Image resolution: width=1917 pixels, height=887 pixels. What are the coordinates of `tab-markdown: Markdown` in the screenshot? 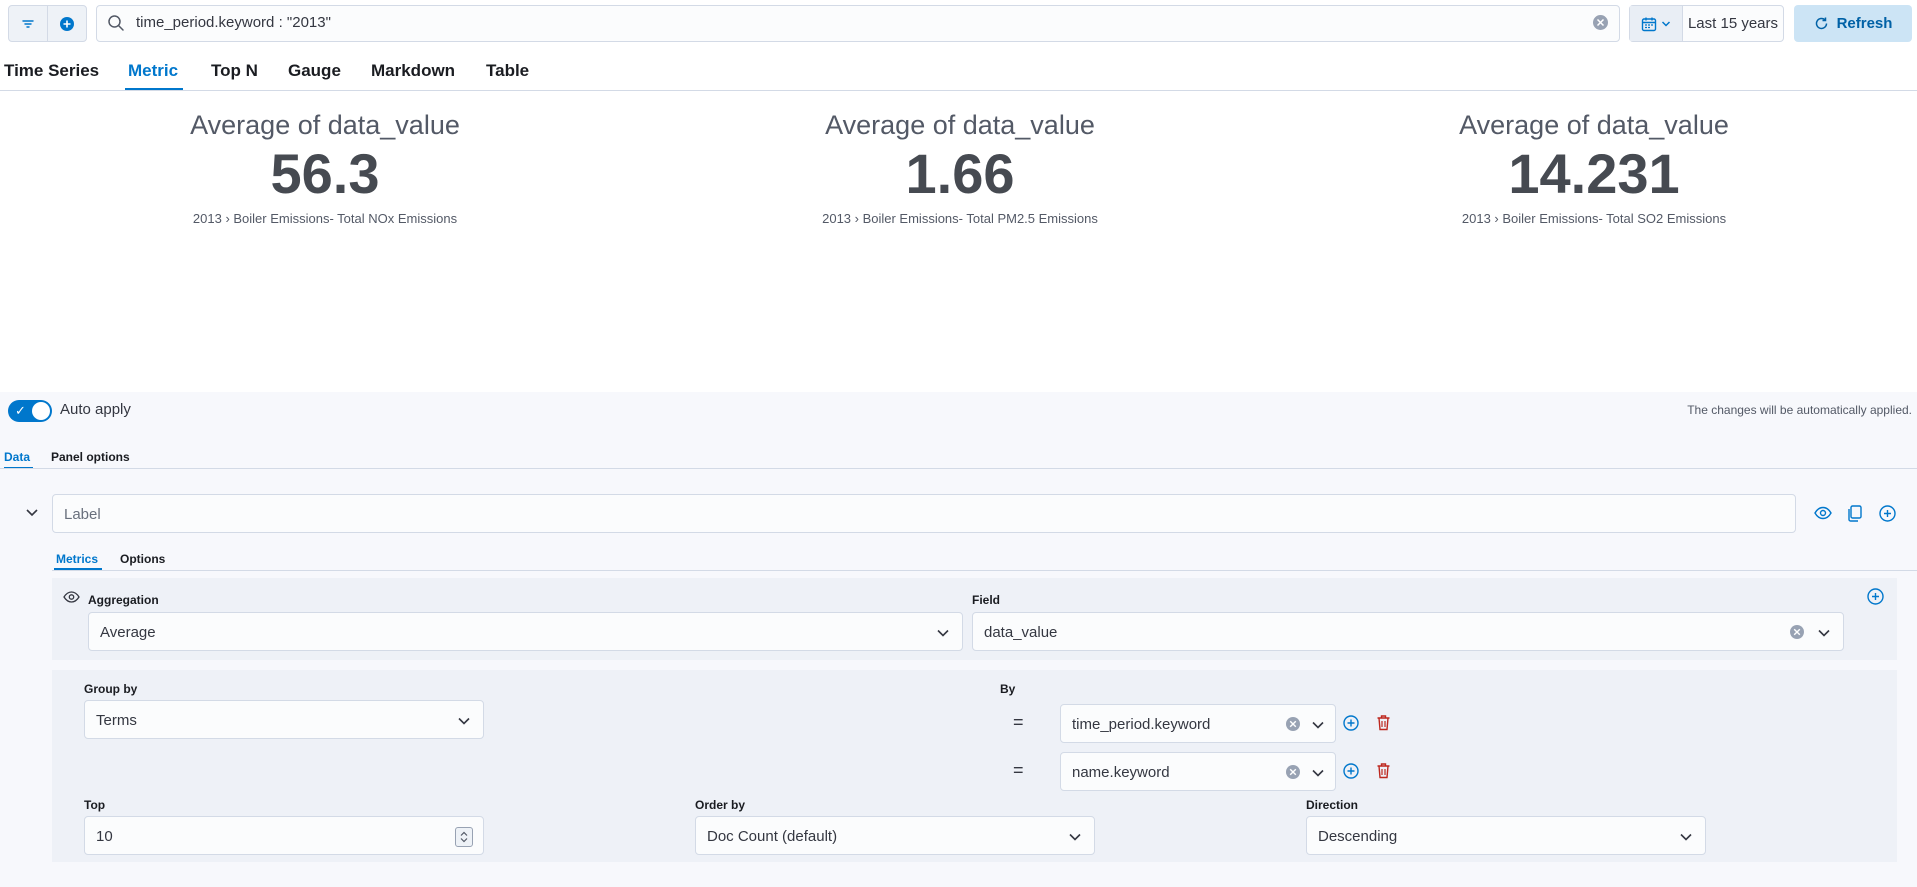 It's located at (413, 71).